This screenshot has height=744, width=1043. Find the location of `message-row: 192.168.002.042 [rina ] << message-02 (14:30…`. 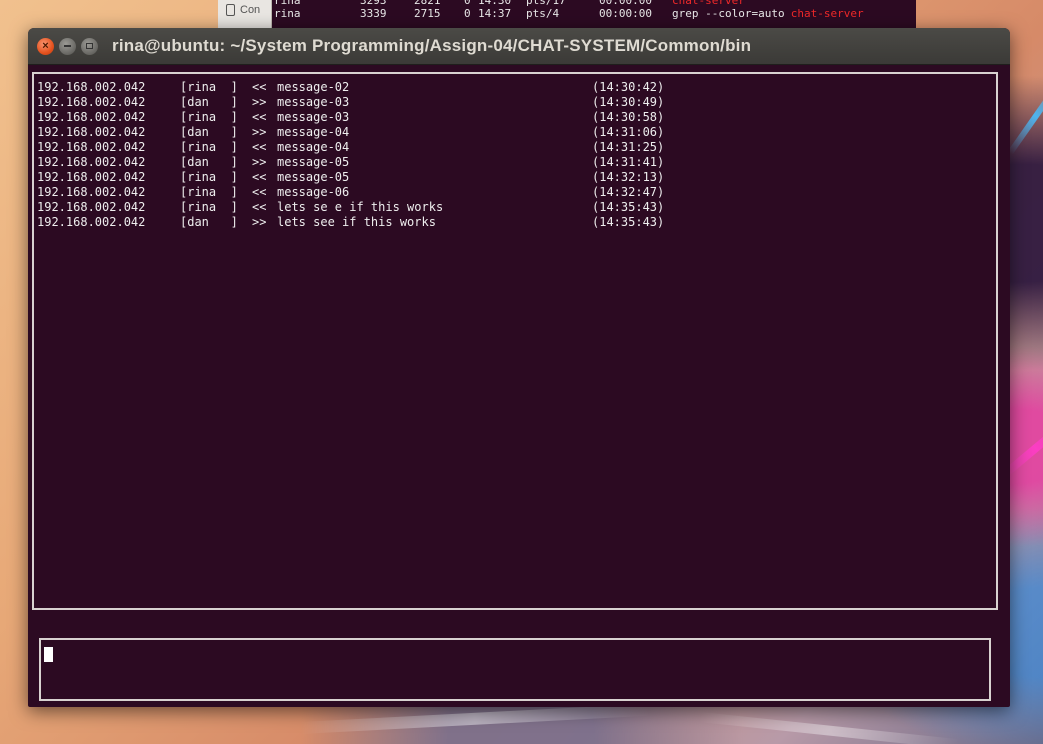

message-row: 192.168.002.042 [rina ] << message-02 (14:30… is located at coordinates (516, 87).